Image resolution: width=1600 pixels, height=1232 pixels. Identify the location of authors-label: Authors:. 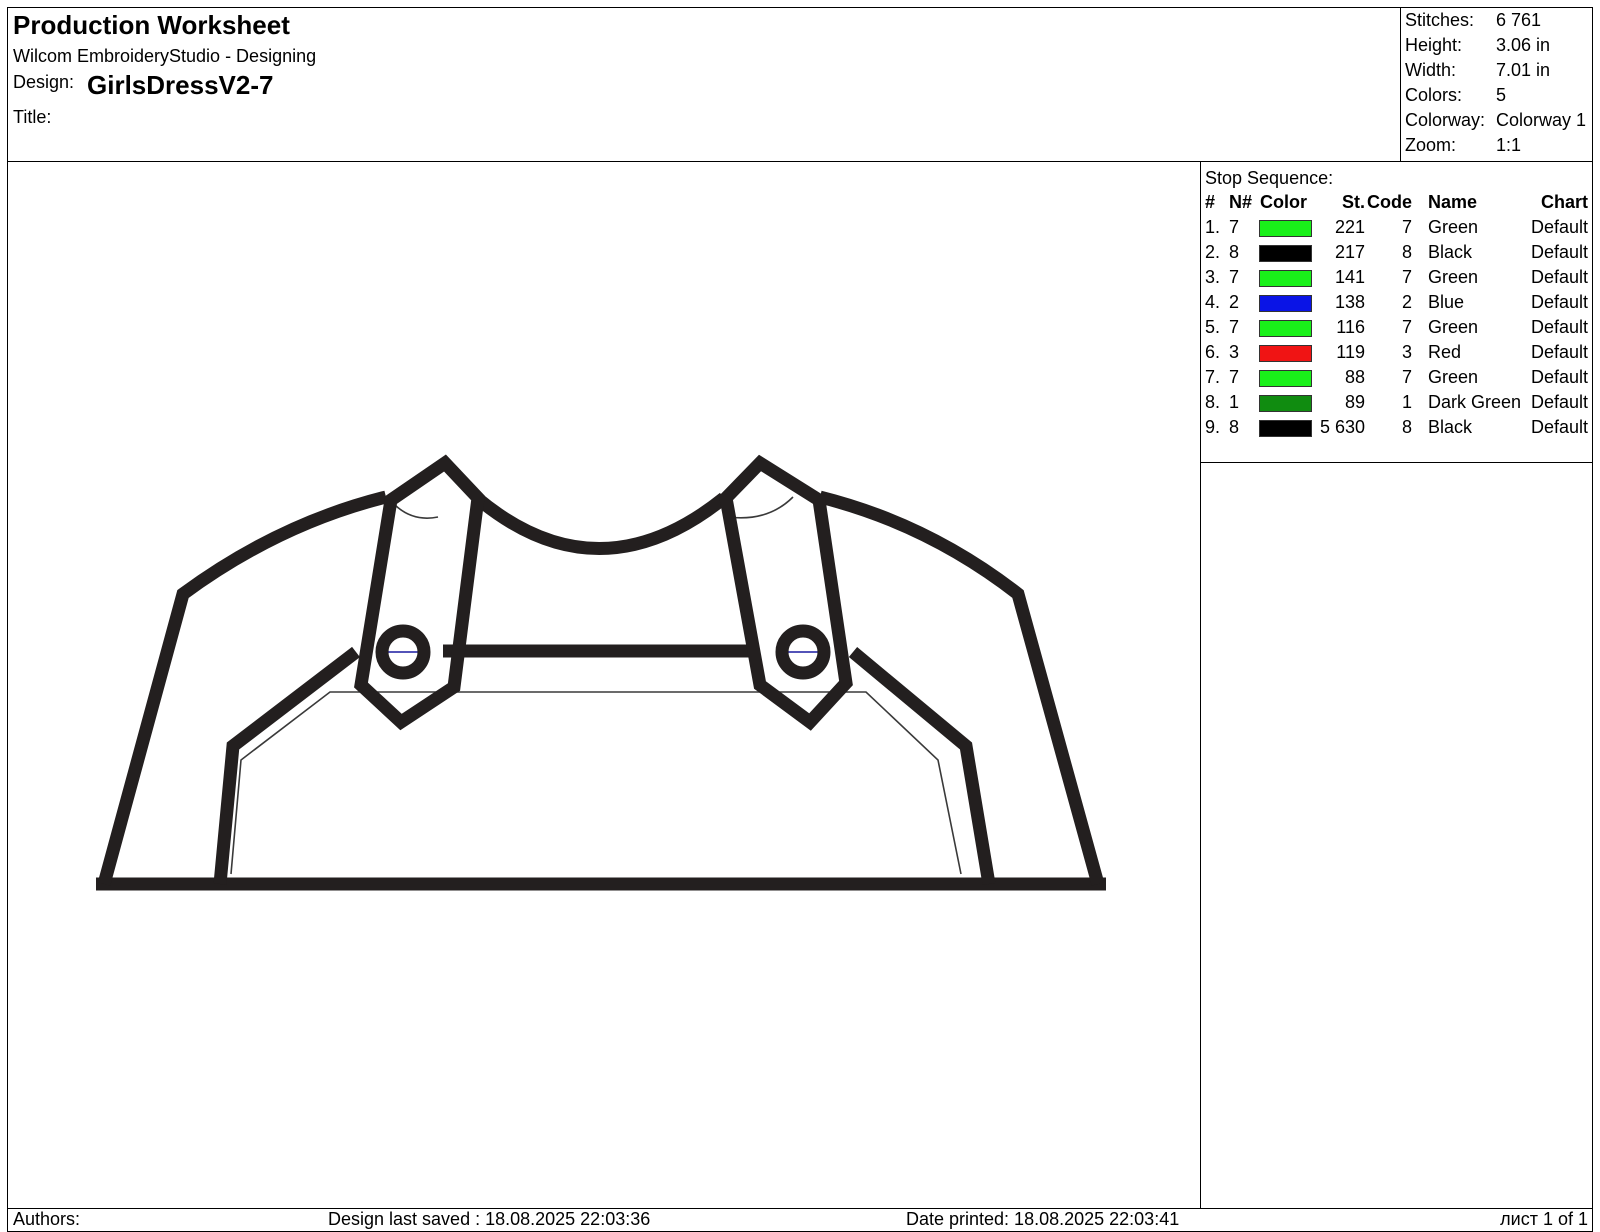
(47, 1219).